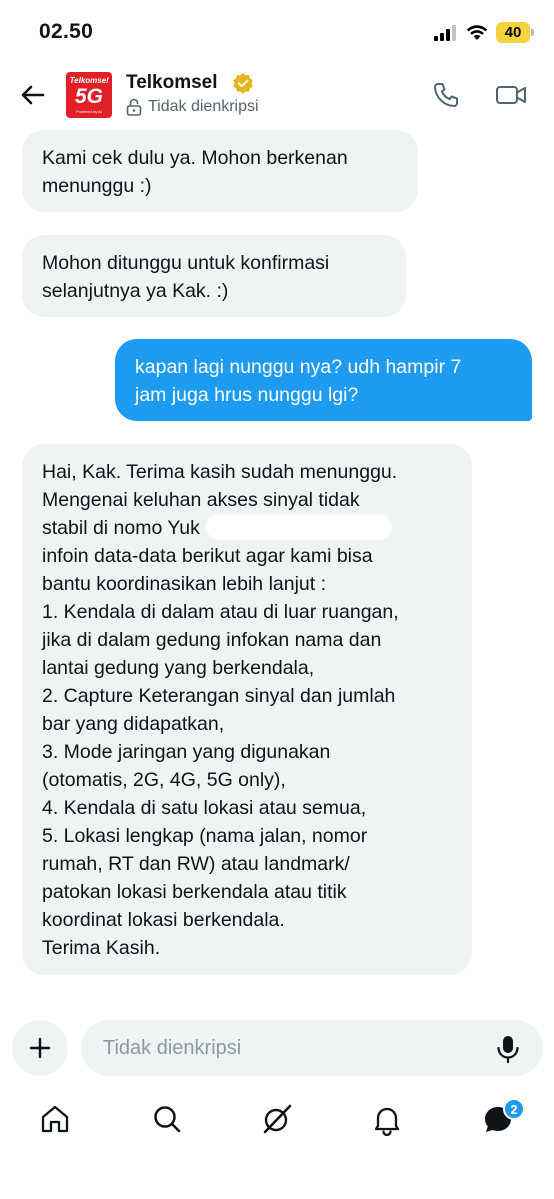  What do you see at coordinates (220, 472) in the screenshot?
I see `message-line: Hai, Kak. Terima kasih sudah menunggu.` at bounding box center [220, 472].